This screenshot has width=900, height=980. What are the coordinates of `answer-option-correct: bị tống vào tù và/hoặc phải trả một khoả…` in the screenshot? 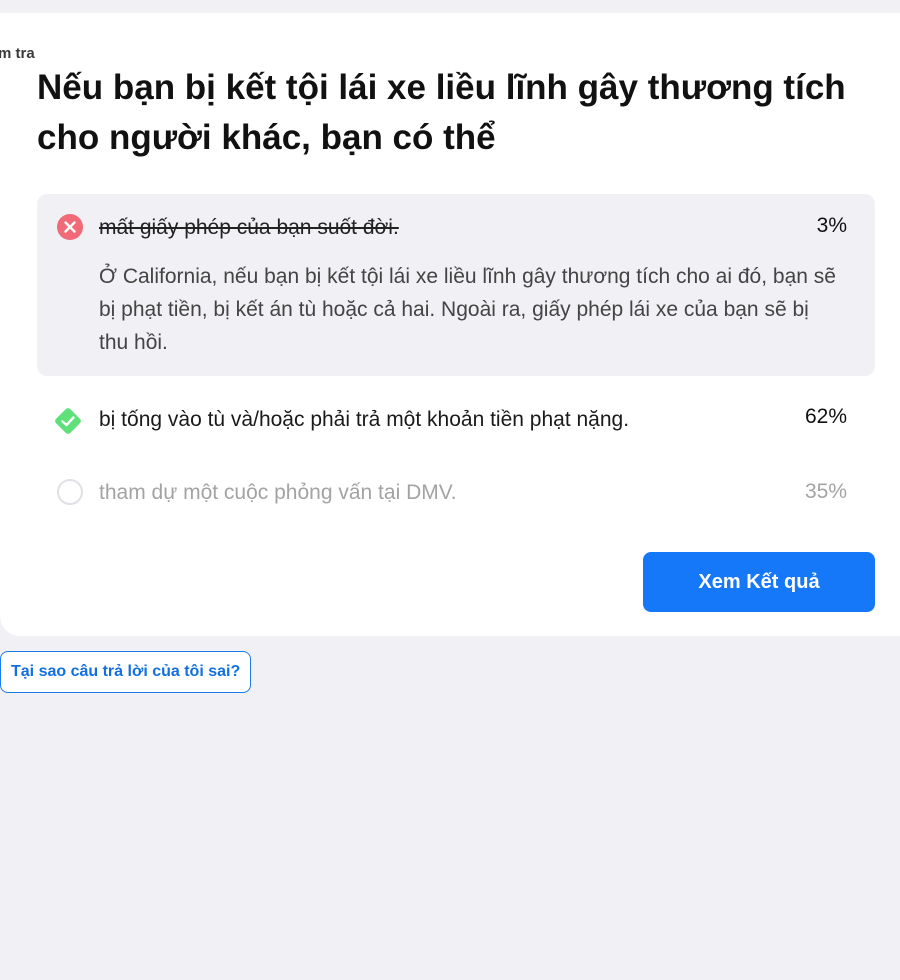 It's located at (456, 419).